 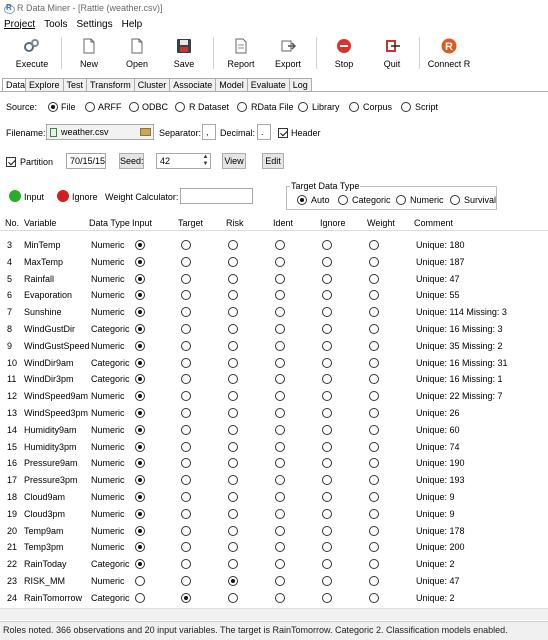 I want to click on tab-model: Model, so click(x=232, y=85).